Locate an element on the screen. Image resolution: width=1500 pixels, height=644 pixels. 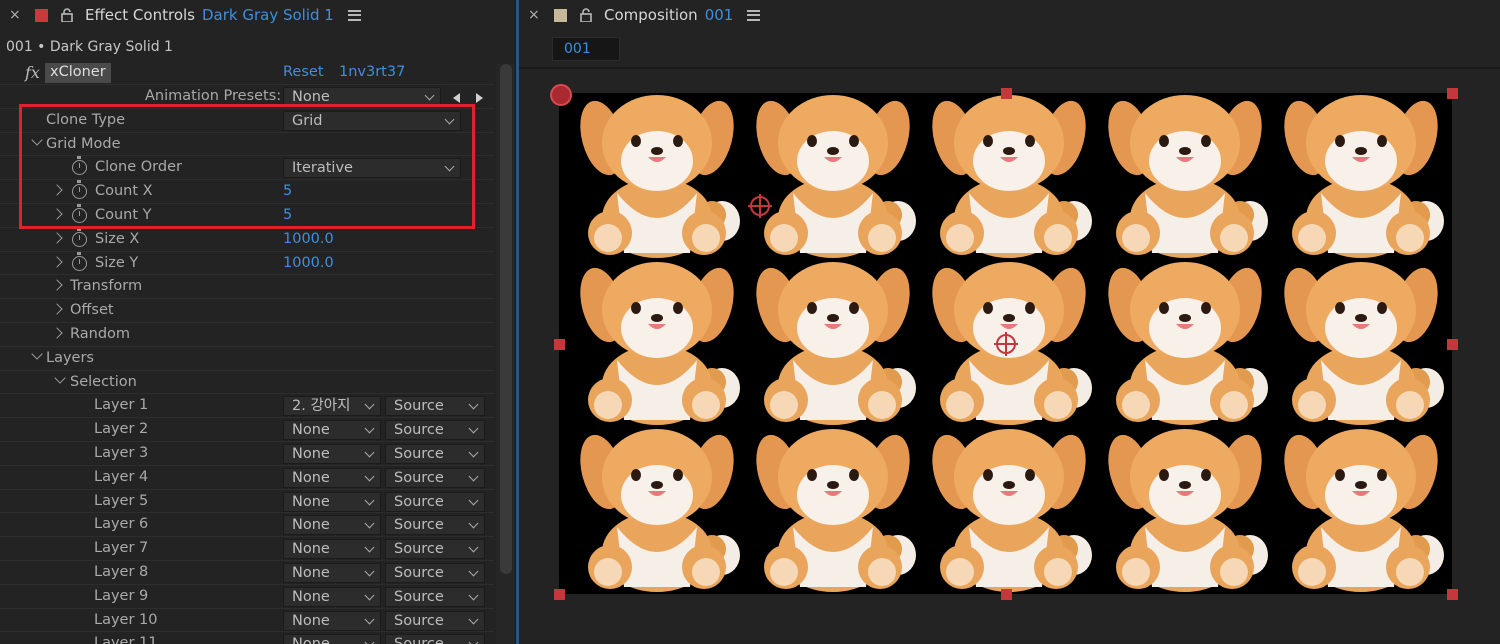
layer-row: Layer 9 None Source is located at coordinates (247, 597).